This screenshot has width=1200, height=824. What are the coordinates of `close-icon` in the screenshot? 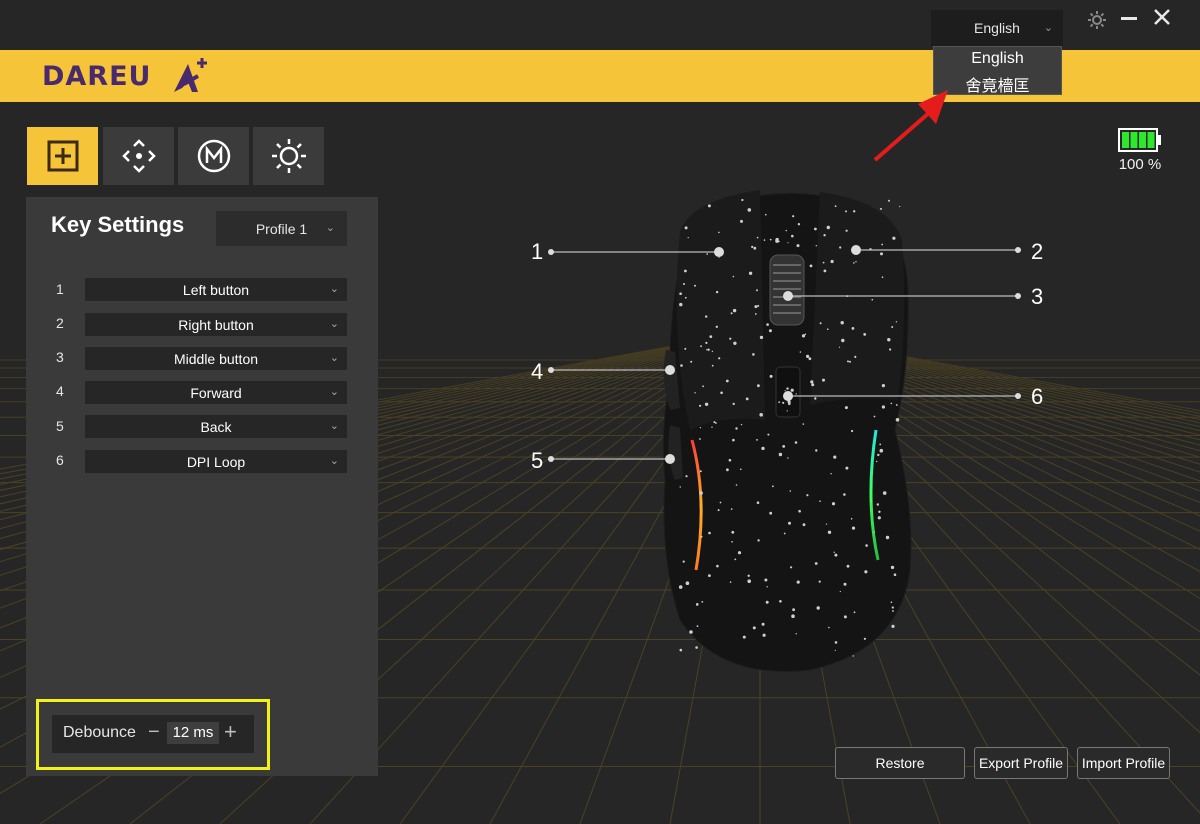 It's located at (1162, 17).